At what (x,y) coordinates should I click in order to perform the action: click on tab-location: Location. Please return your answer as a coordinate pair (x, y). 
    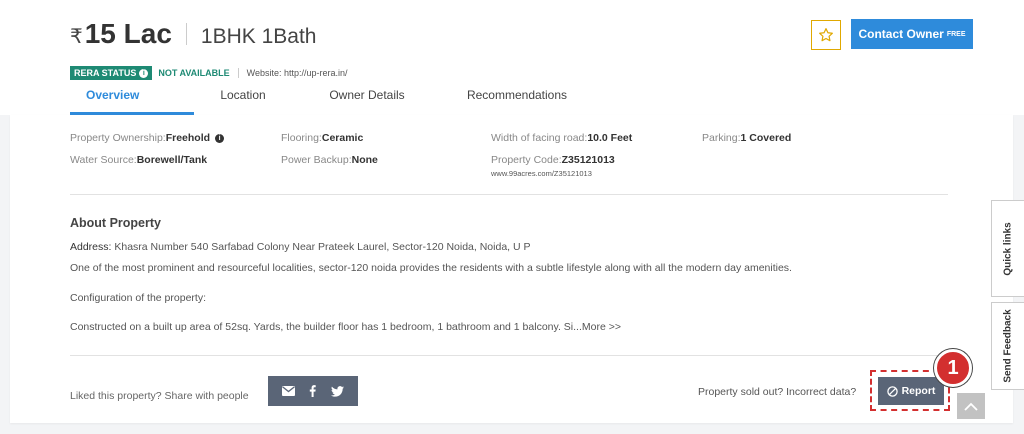
    Looking at the image, I should click on (243, 101).